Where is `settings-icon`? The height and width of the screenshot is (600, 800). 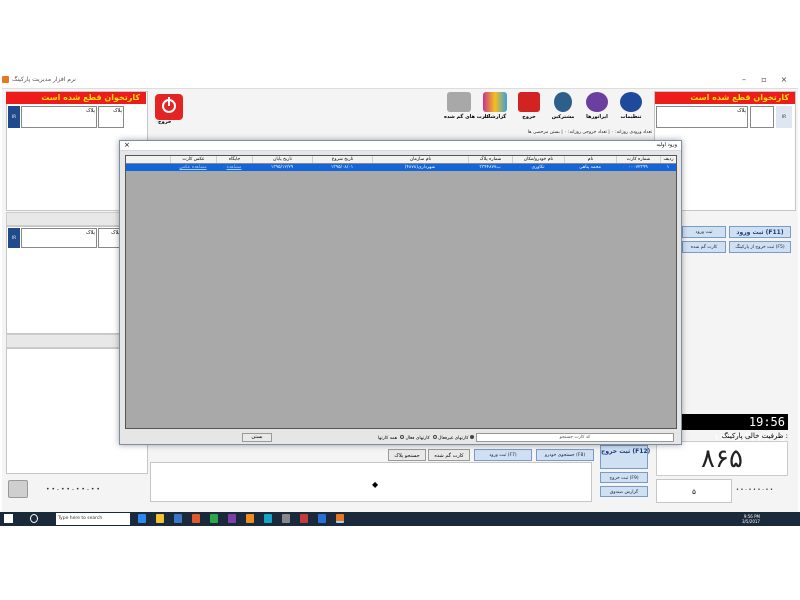
settings-icon is located at coordinates (631, 102).